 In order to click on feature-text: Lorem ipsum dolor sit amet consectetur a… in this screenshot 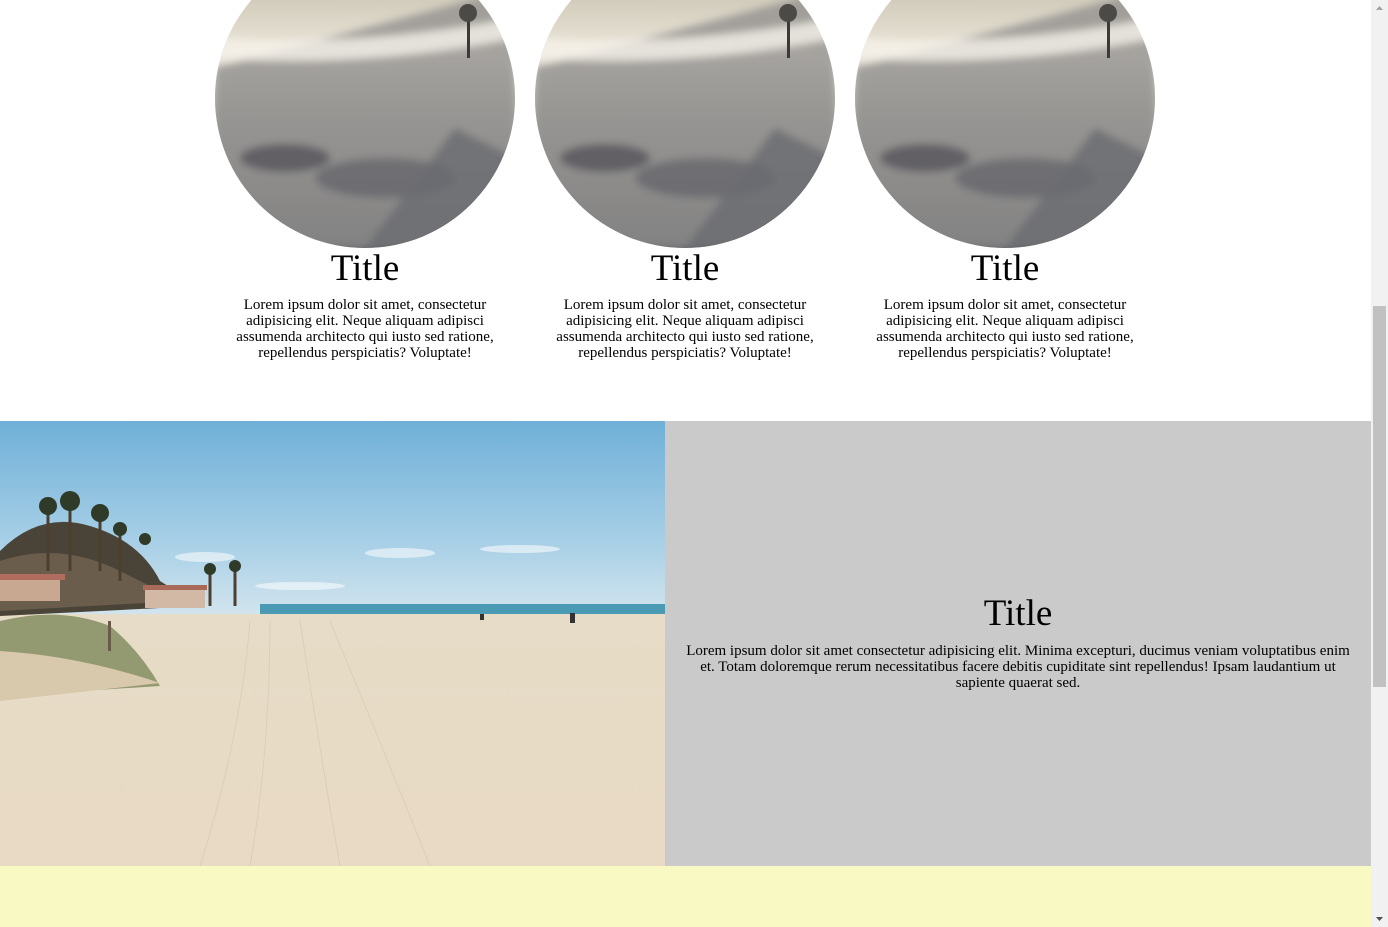, I will do `click(1018, 667)`.